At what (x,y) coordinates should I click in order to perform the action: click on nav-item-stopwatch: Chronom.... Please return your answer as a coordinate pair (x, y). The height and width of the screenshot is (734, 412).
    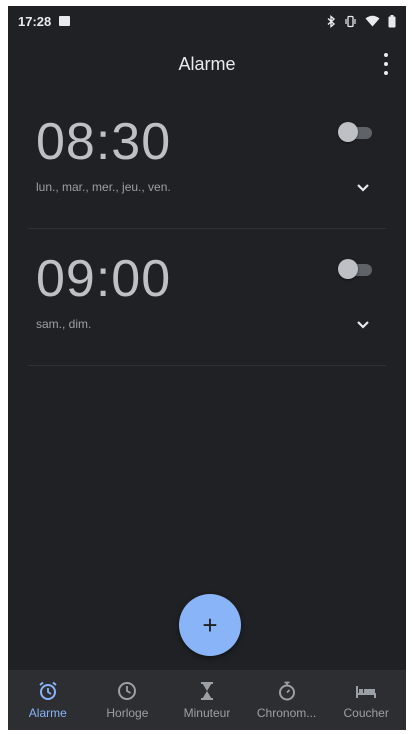
    Looking at the image, I should click on (287, 700).